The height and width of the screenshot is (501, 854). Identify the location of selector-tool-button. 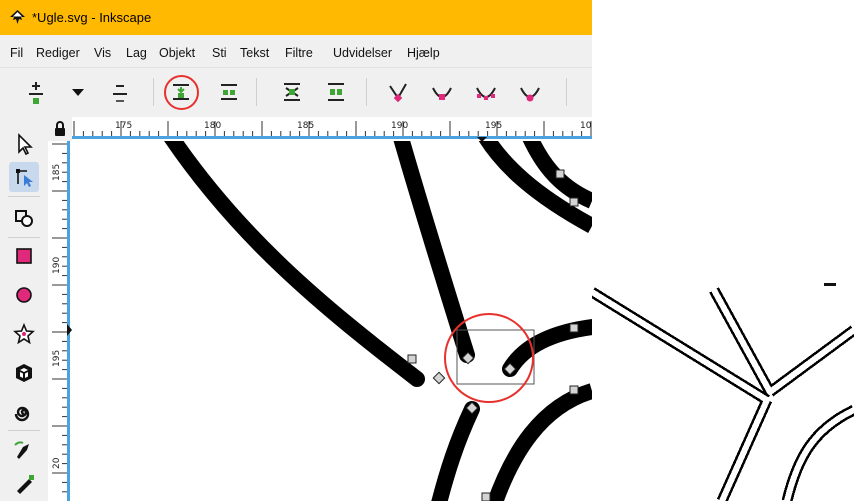
(24, 144).